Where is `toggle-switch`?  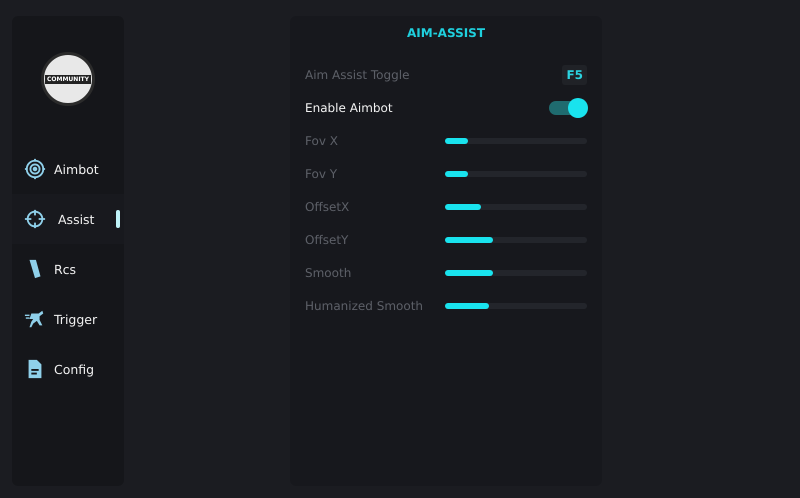 toggle-switch is located at coordinates (568, 107).